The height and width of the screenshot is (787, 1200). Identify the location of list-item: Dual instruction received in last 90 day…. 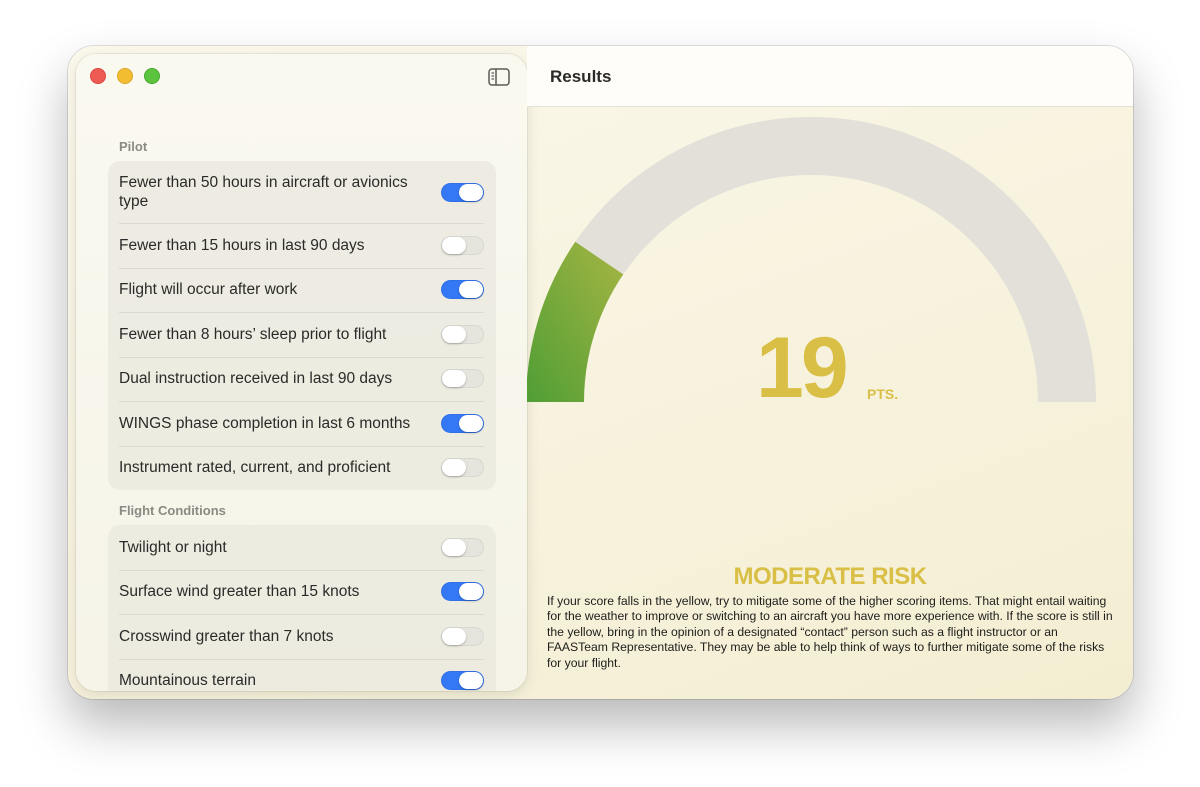
(302, 379).